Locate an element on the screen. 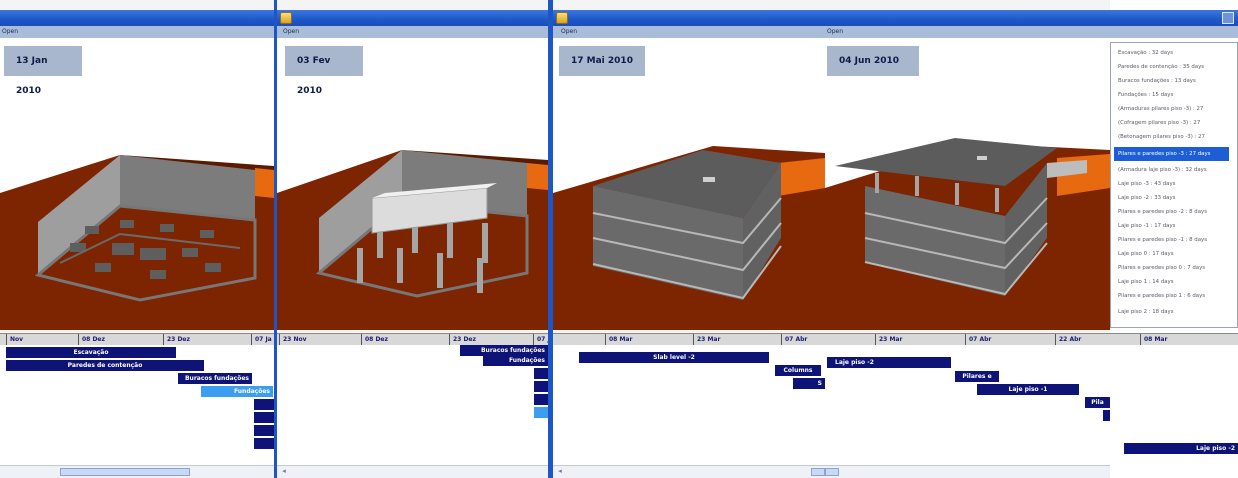 The height and width of the screenshot is (478, 1238). task-item: Paredes de contenção : 35 days is located at coordinates (1171, 67).